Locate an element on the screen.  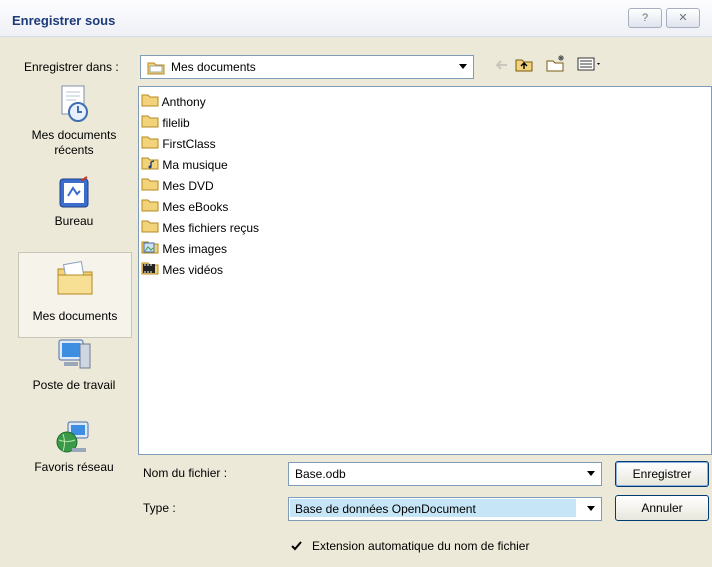
place-label: Poste de travail is located at coordinates (74, 385).